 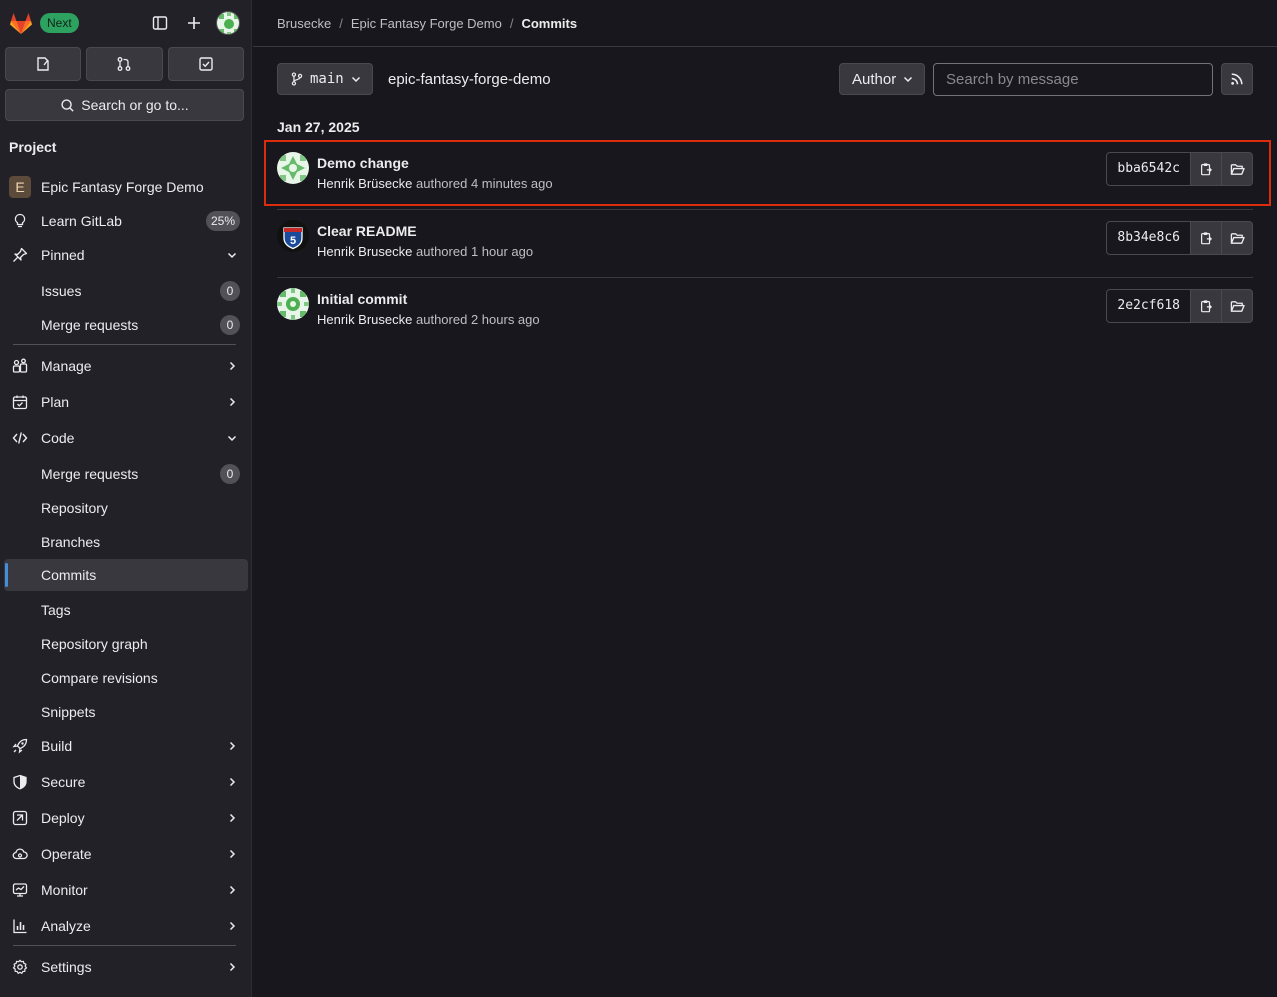 I want to click on sidebar-item-repository: Repository, so click(x=126, y=508).